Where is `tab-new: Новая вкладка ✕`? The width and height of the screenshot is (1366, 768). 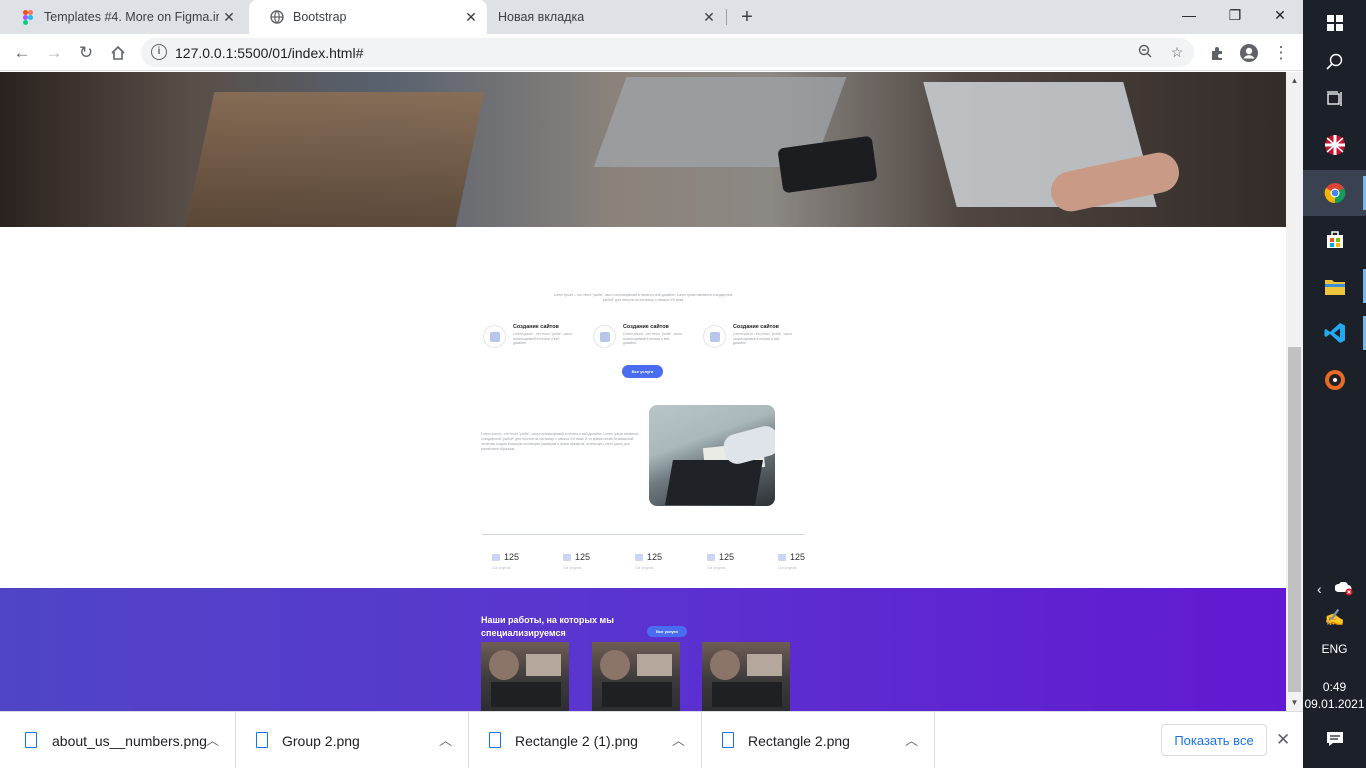 tab-new: Новая вкладка ✕ is located at coordinates (606, 17).